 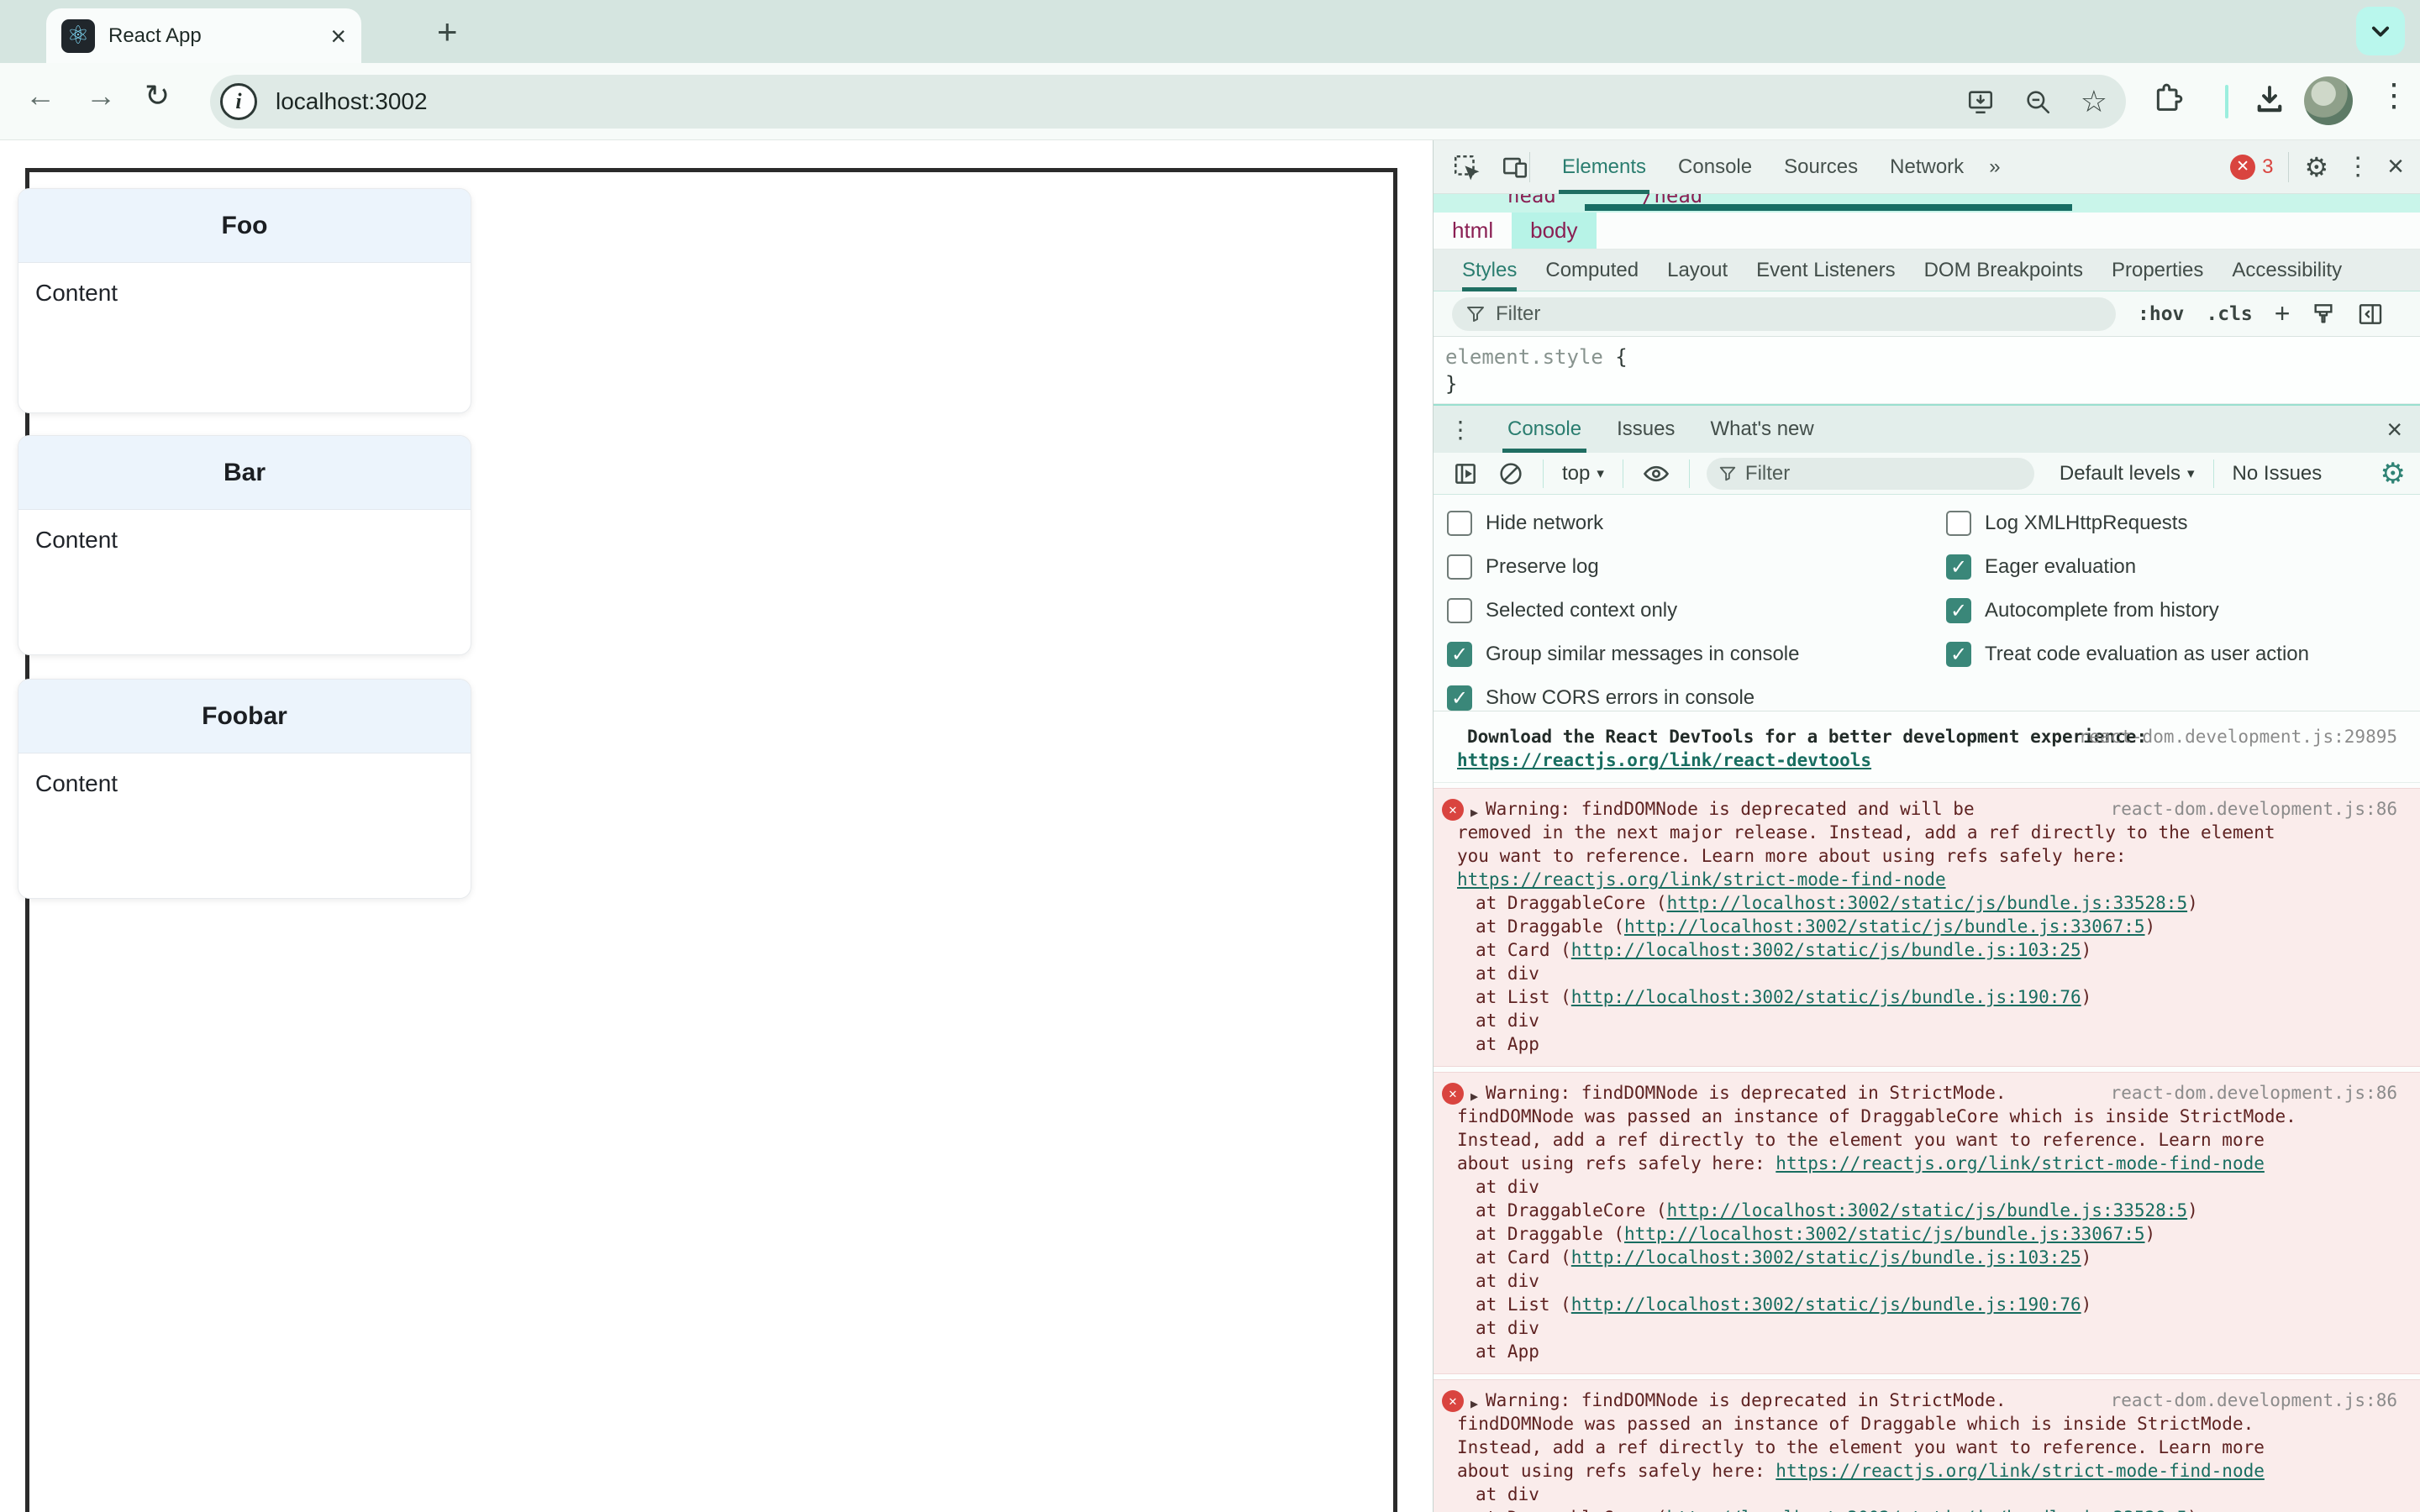 I want to click on devtools-tab: Sources, so click(x=1821, y=167).